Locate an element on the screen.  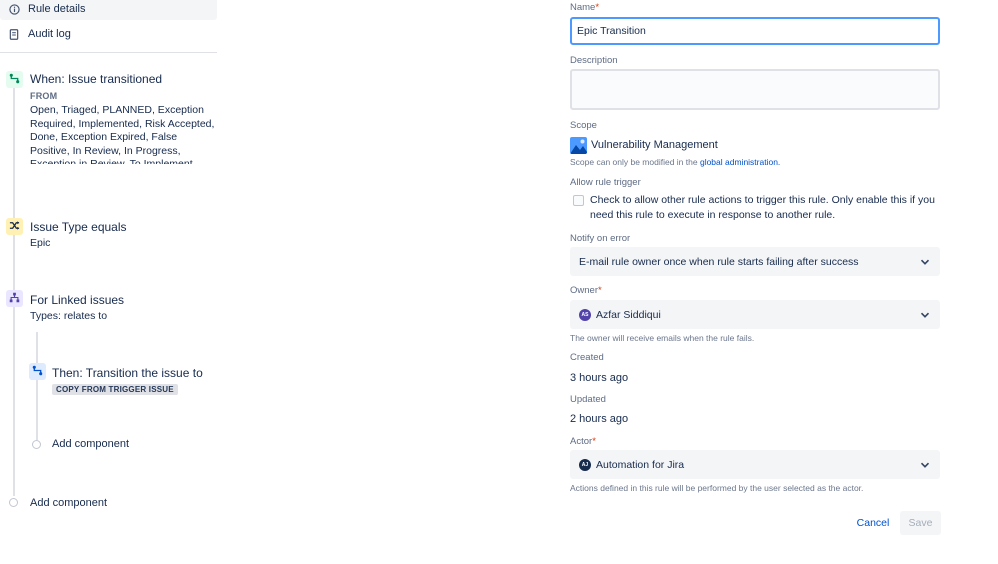
updated-label: Updated is located at coordinates (588, 399).